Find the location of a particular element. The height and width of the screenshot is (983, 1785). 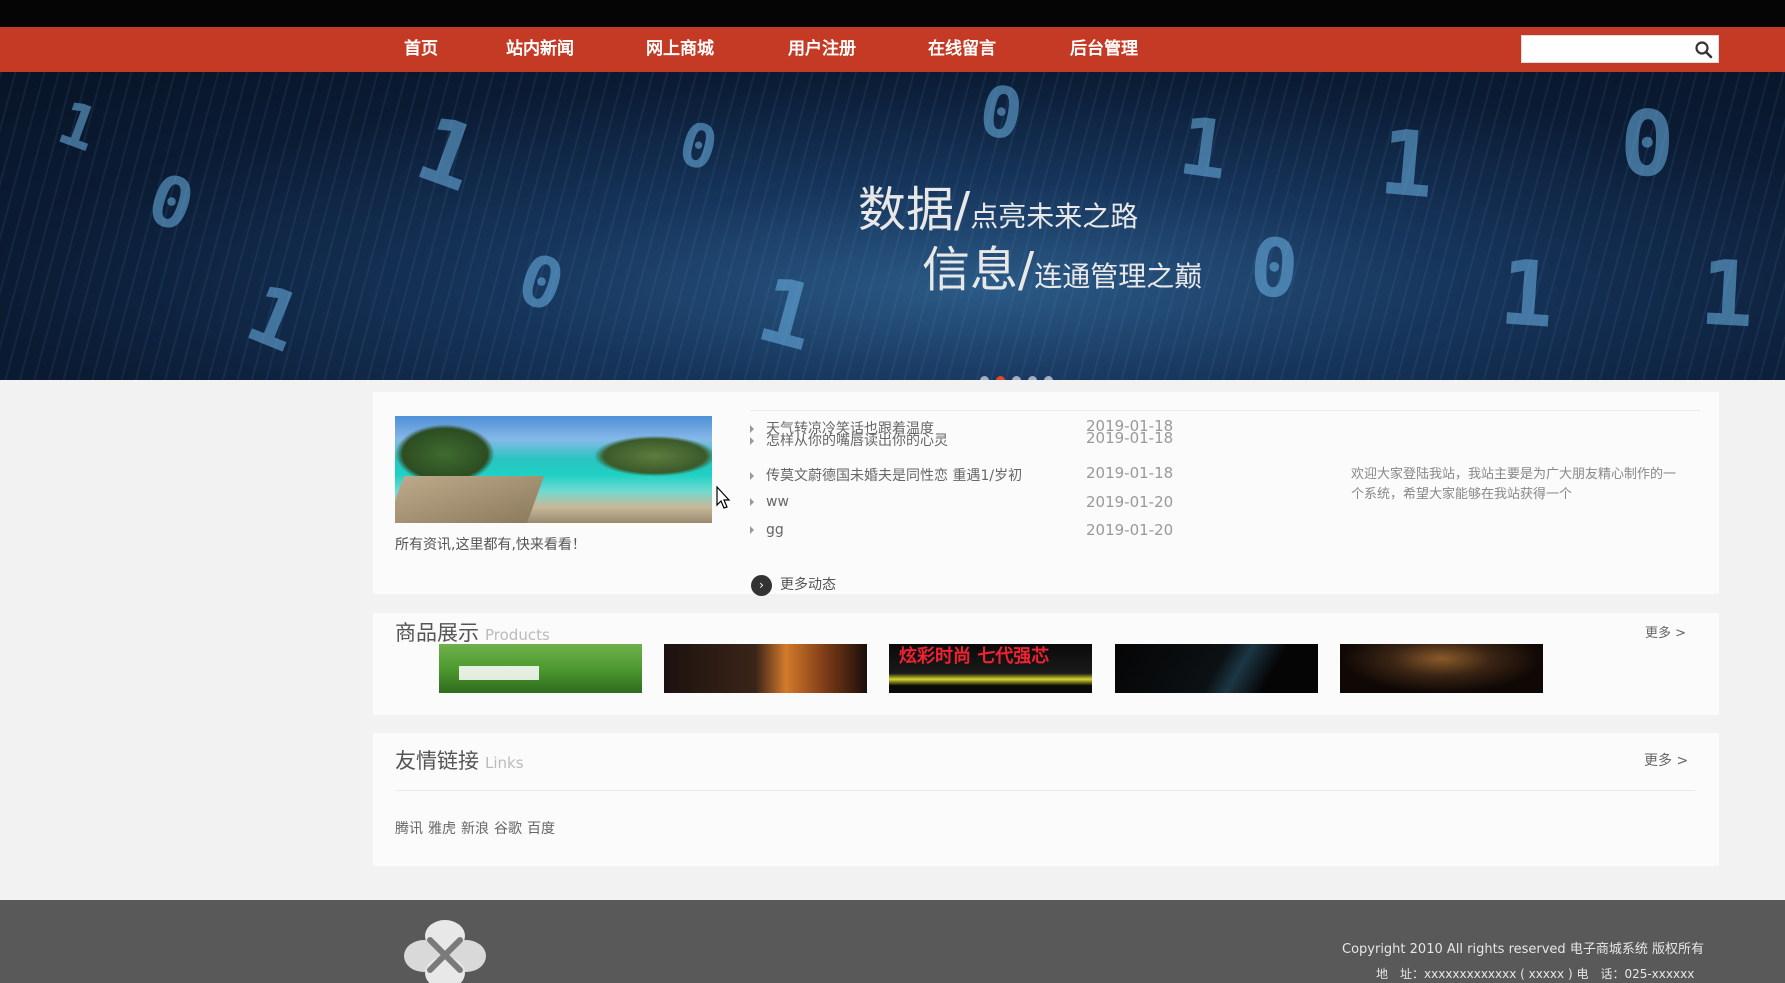

link-baidu: 百度 is located at coordinates (541, 829).